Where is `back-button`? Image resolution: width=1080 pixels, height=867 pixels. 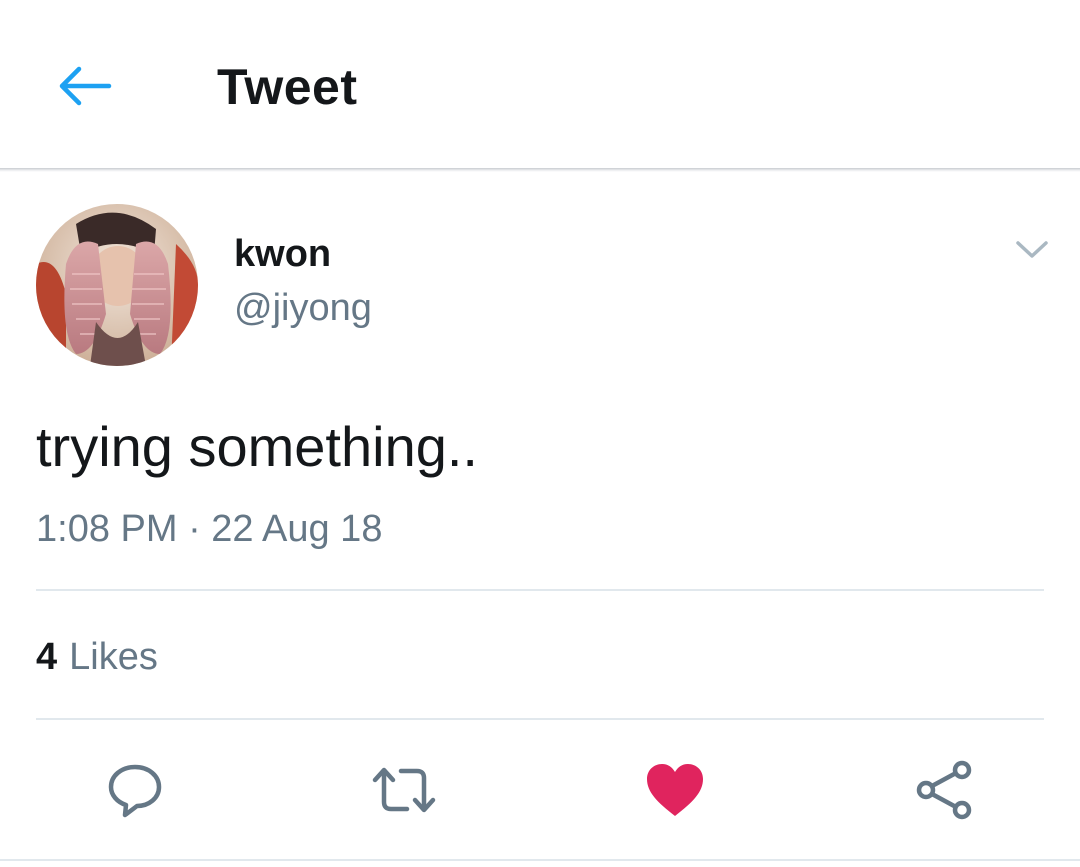
back-button is located at coordinates (85, 86).